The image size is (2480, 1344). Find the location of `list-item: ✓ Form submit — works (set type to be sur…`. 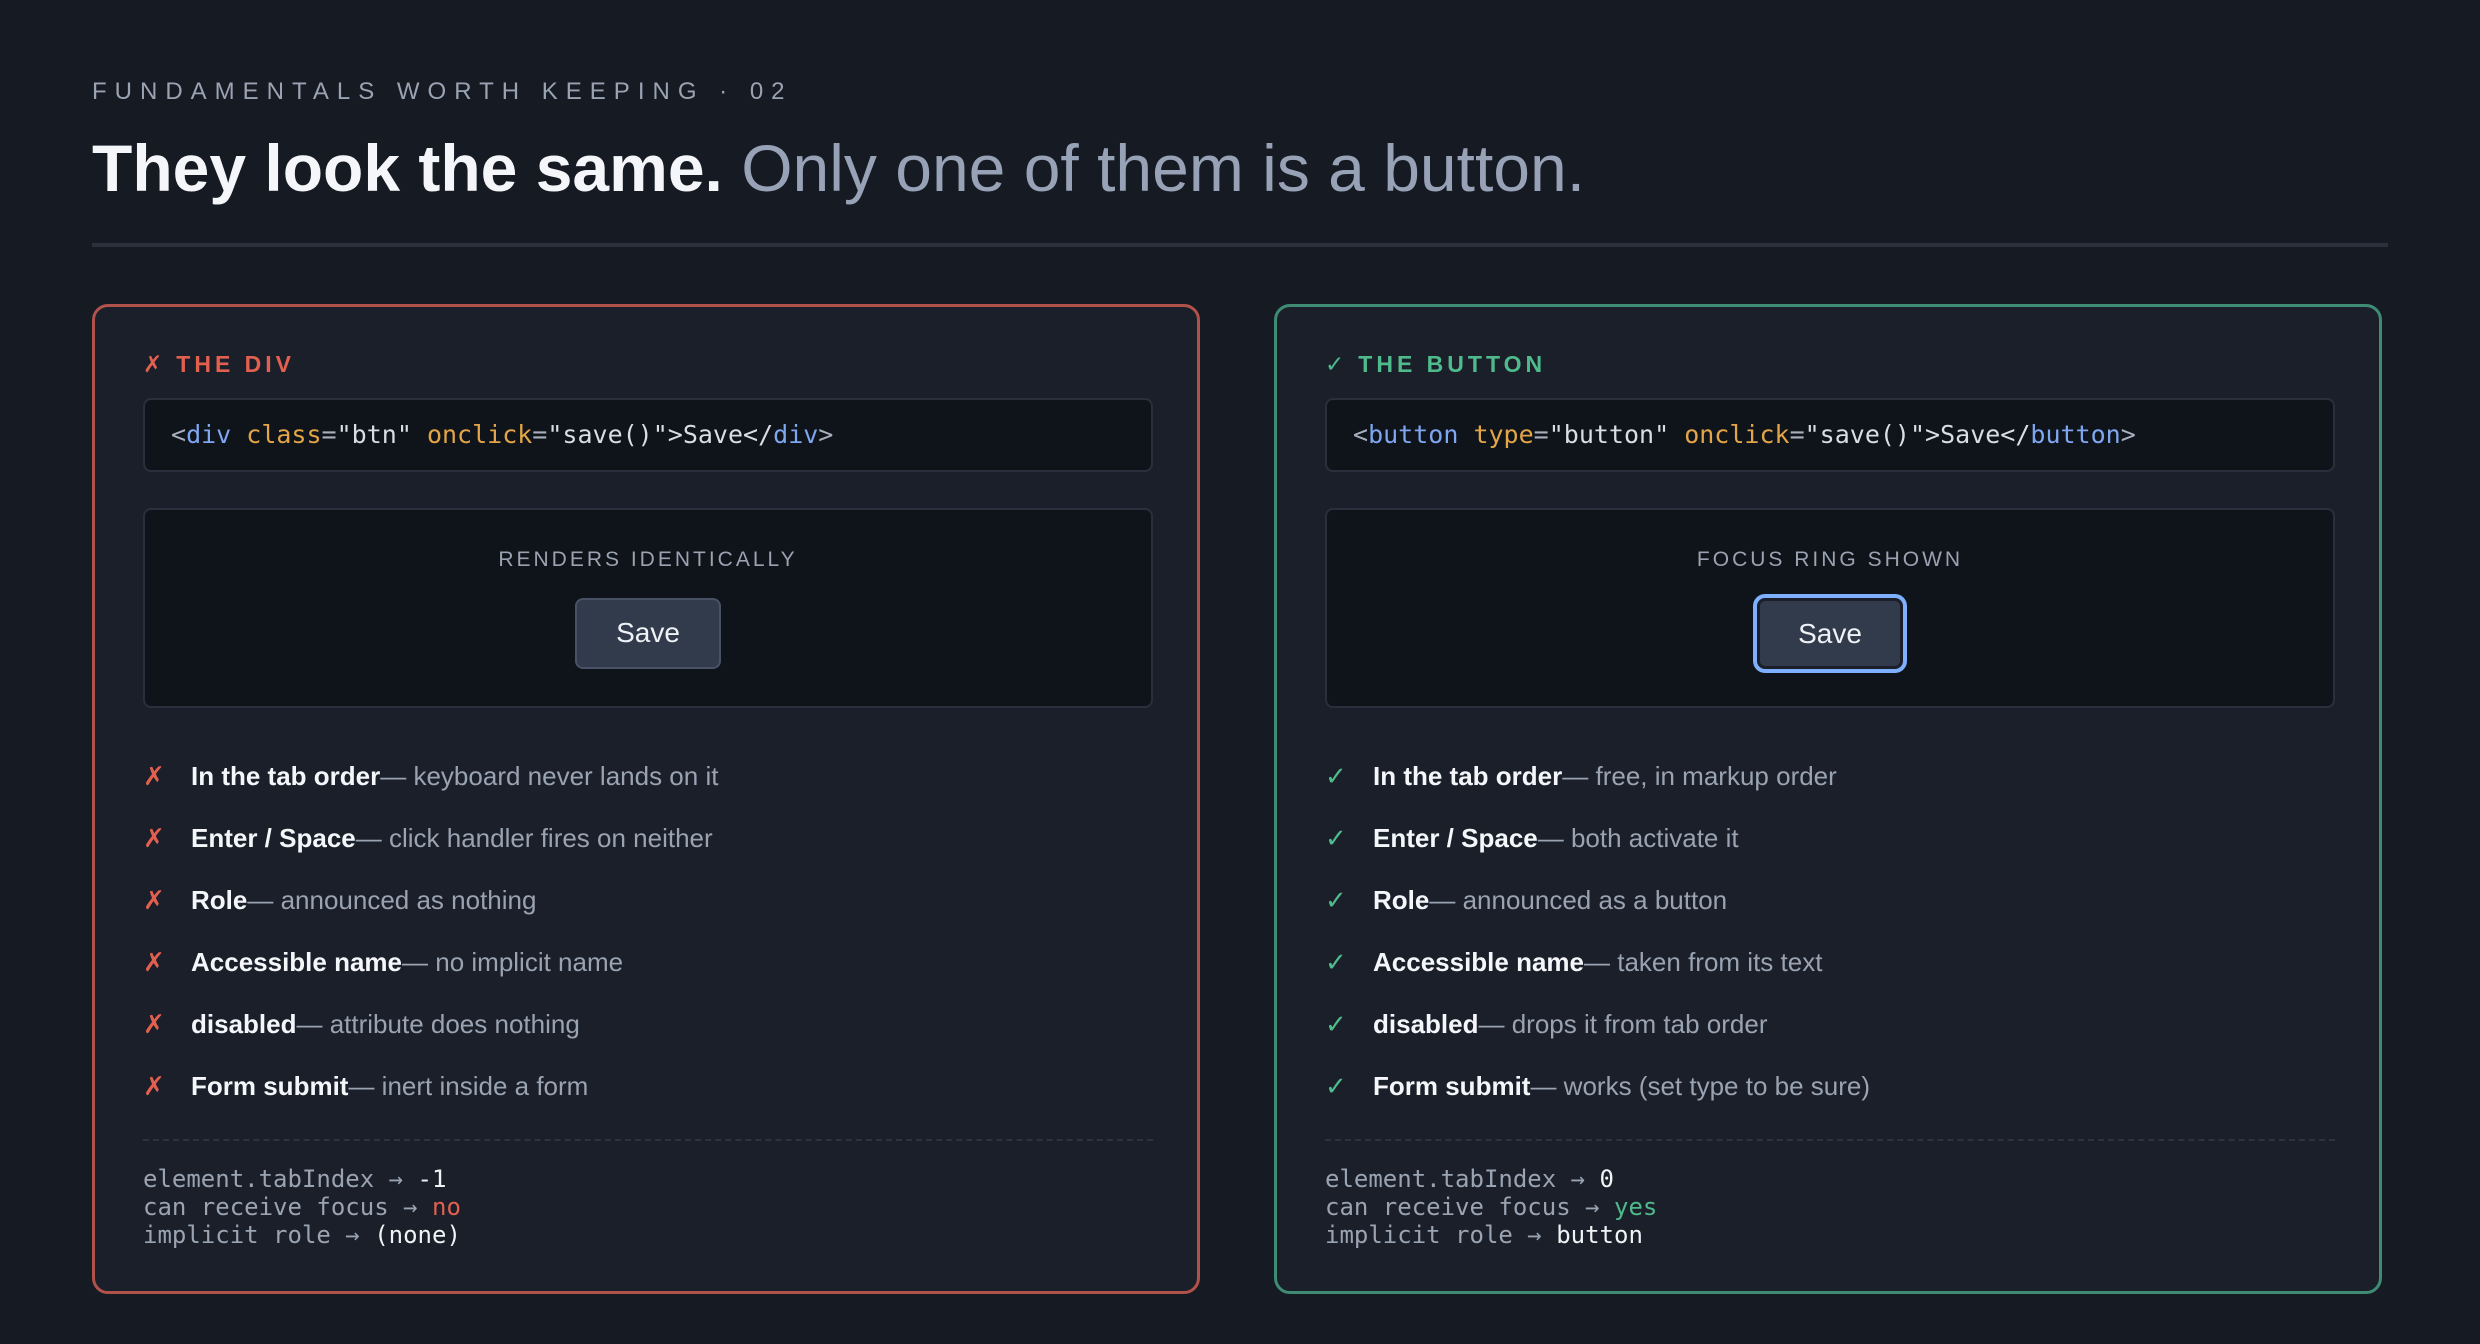

list-item: ✓ Form submit — works (set type to be sur… is located at coordinates (1830, 1086).